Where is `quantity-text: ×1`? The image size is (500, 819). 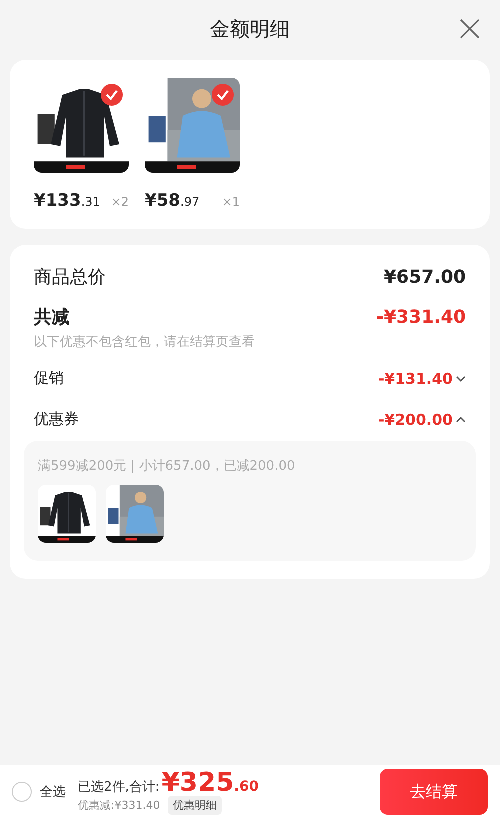 quantity-text: ×1 is located at coordinates (231, 202).